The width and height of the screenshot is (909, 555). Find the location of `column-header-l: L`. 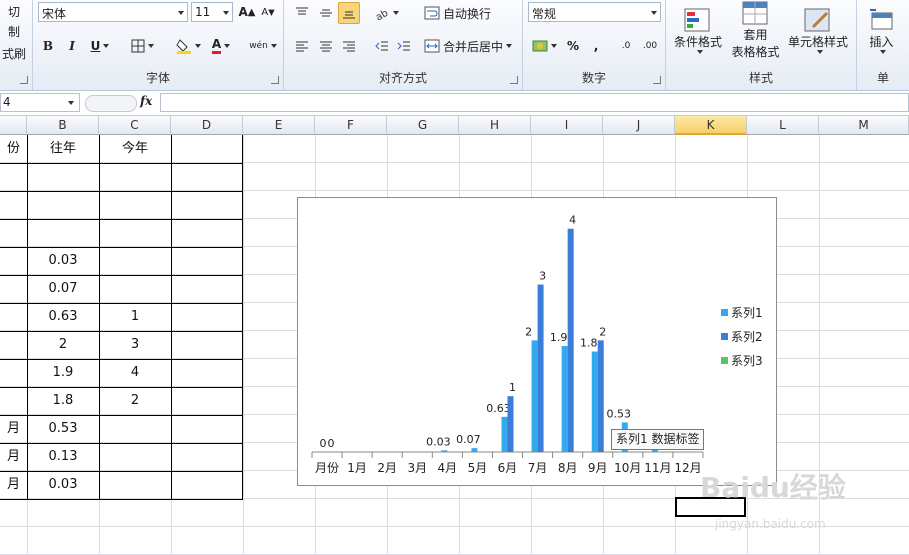

column-header-l: L is located at coordinates (783, 125).